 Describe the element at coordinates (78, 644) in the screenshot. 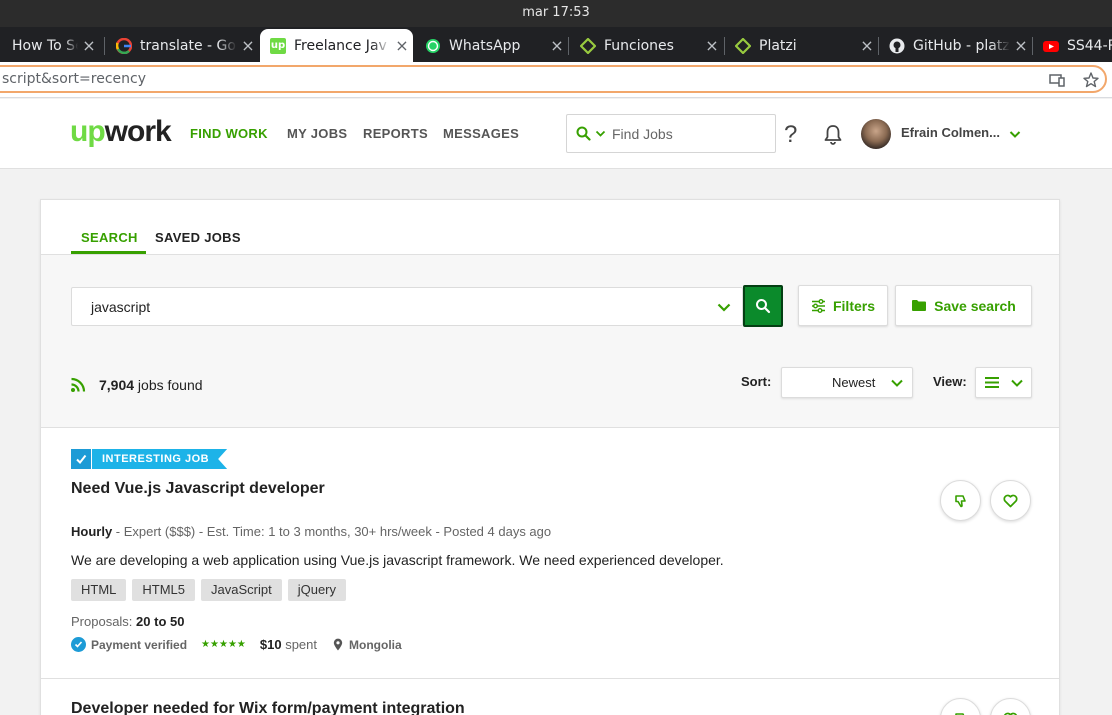

I see `verified-check-icon` at that location.